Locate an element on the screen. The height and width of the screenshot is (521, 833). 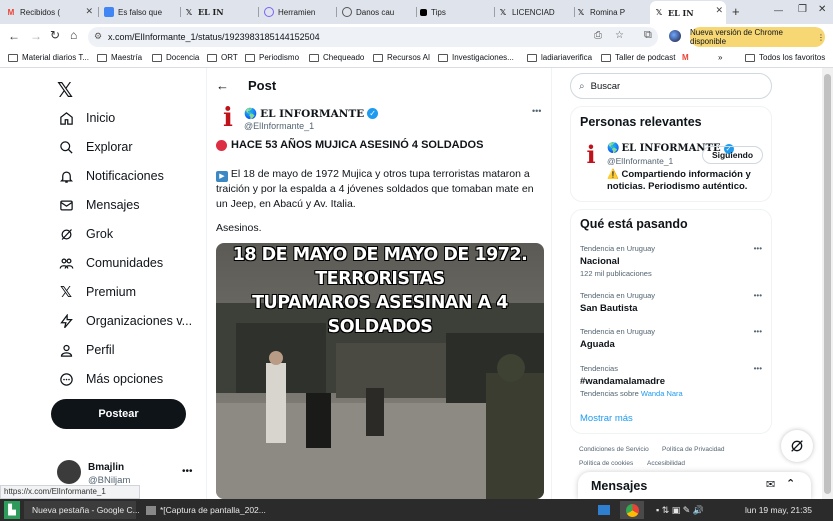
show-more-link: Mostrar más is located at coordinates (606, 418).